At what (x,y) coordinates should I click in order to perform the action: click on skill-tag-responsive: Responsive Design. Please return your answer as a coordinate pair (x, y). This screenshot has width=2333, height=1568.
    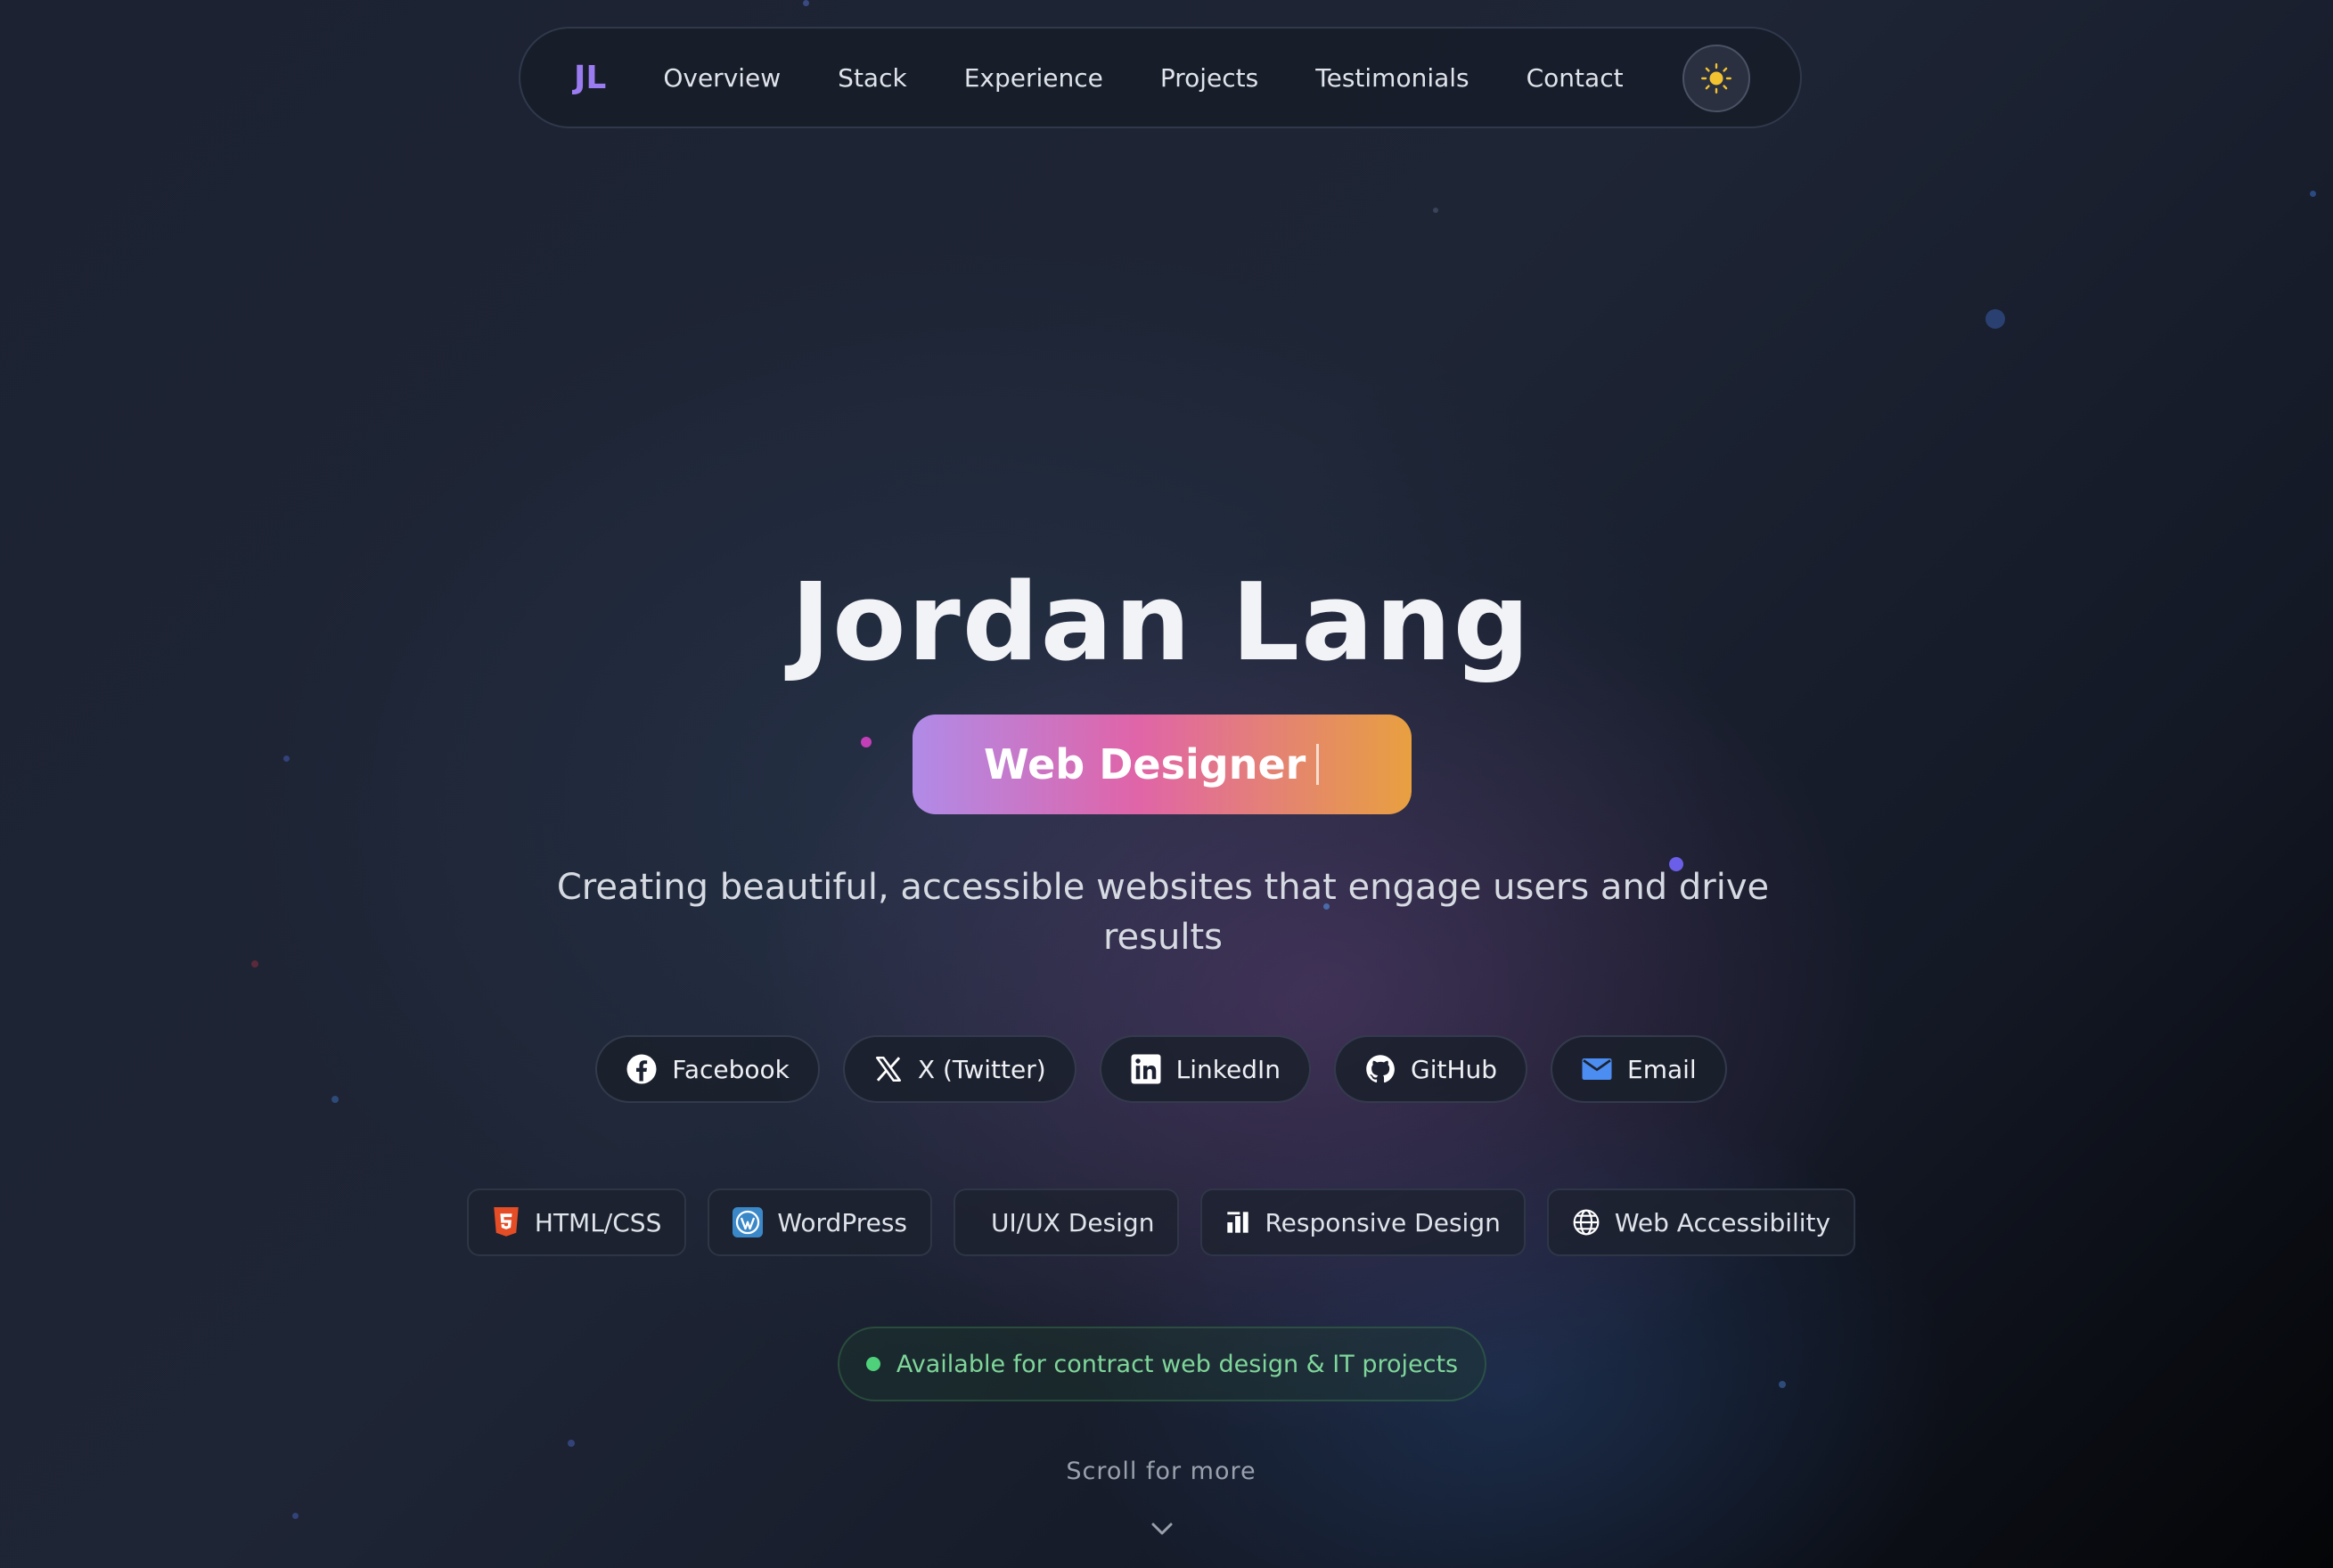
    Looking at the image, I should click on (1363, 1222).